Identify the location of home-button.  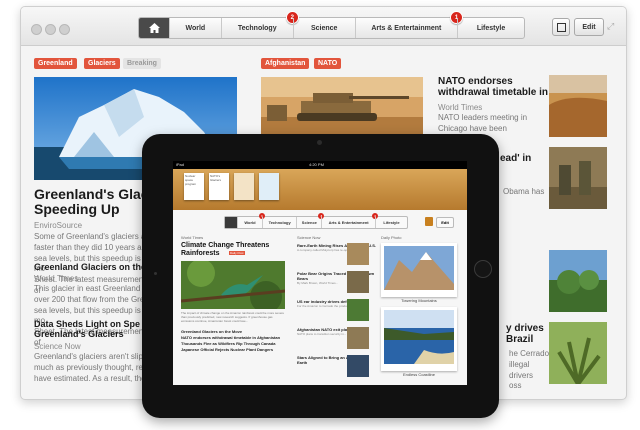
(483, 269).